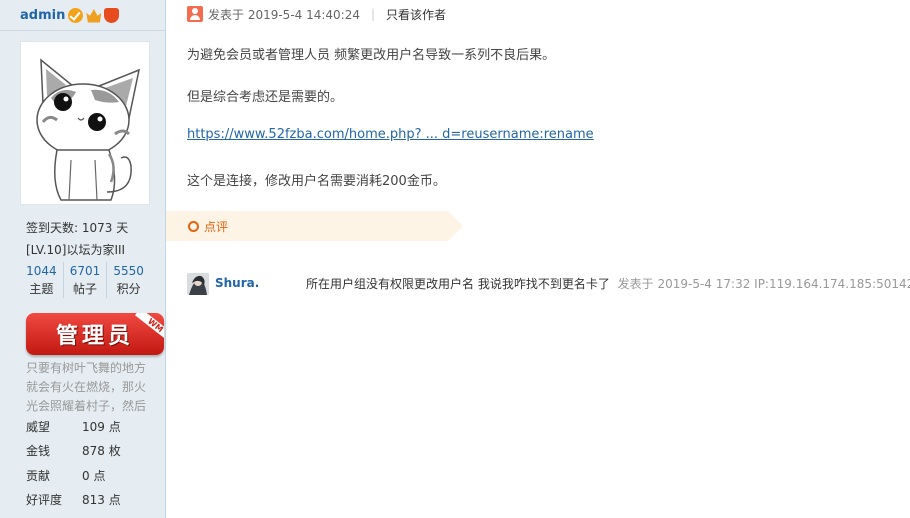  I want to click on profile-key: 威望, so click(38, 427).